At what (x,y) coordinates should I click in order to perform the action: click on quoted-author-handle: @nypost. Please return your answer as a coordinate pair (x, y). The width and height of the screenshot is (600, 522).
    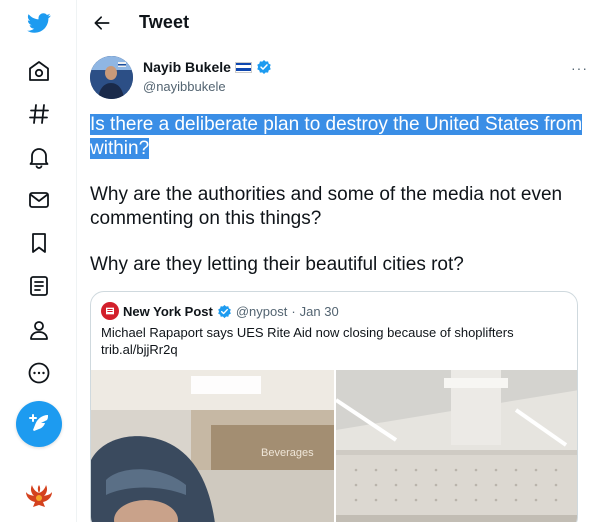
    Looking at the image, I should click on (261, 311).